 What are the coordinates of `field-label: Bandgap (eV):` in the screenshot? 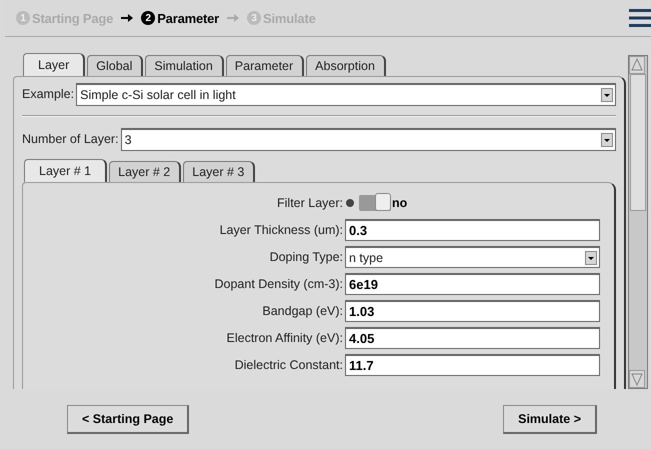 It's located at (302, 311).